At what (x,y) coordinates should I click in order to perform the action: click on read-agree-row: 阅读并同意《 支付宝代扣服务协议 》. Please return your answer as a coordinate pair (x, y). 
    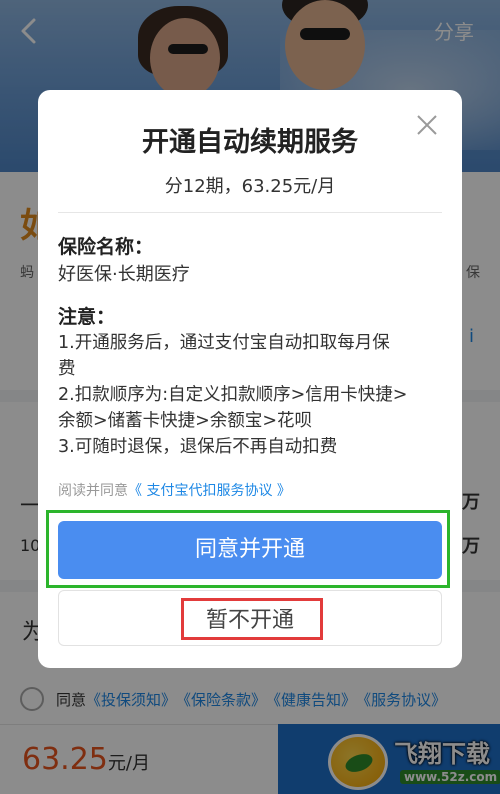
    Looking at the image, I should click on (174, 490).